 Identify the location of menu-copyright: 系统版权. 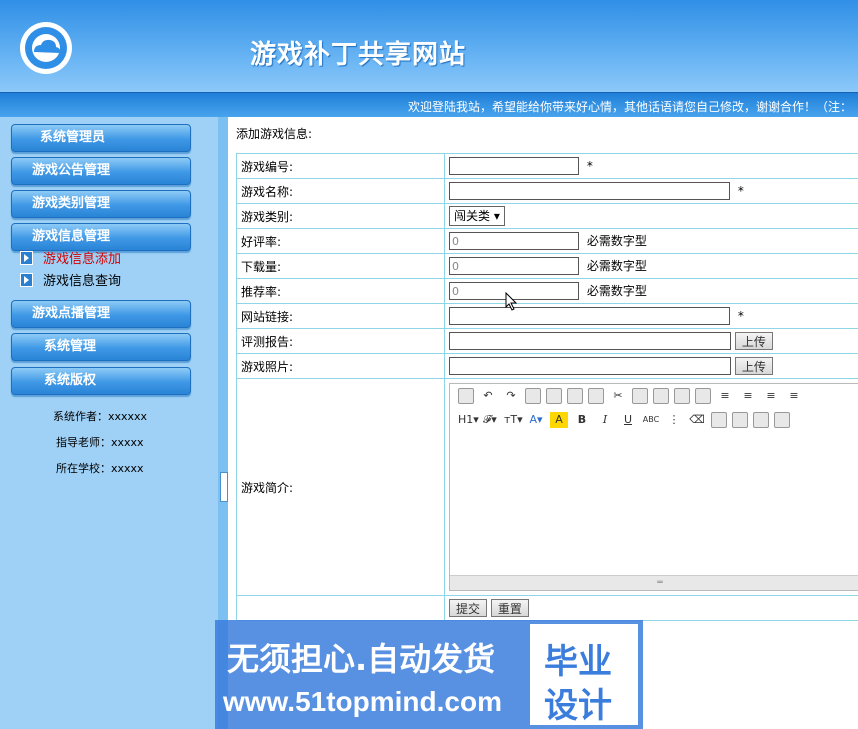
(101, 381).